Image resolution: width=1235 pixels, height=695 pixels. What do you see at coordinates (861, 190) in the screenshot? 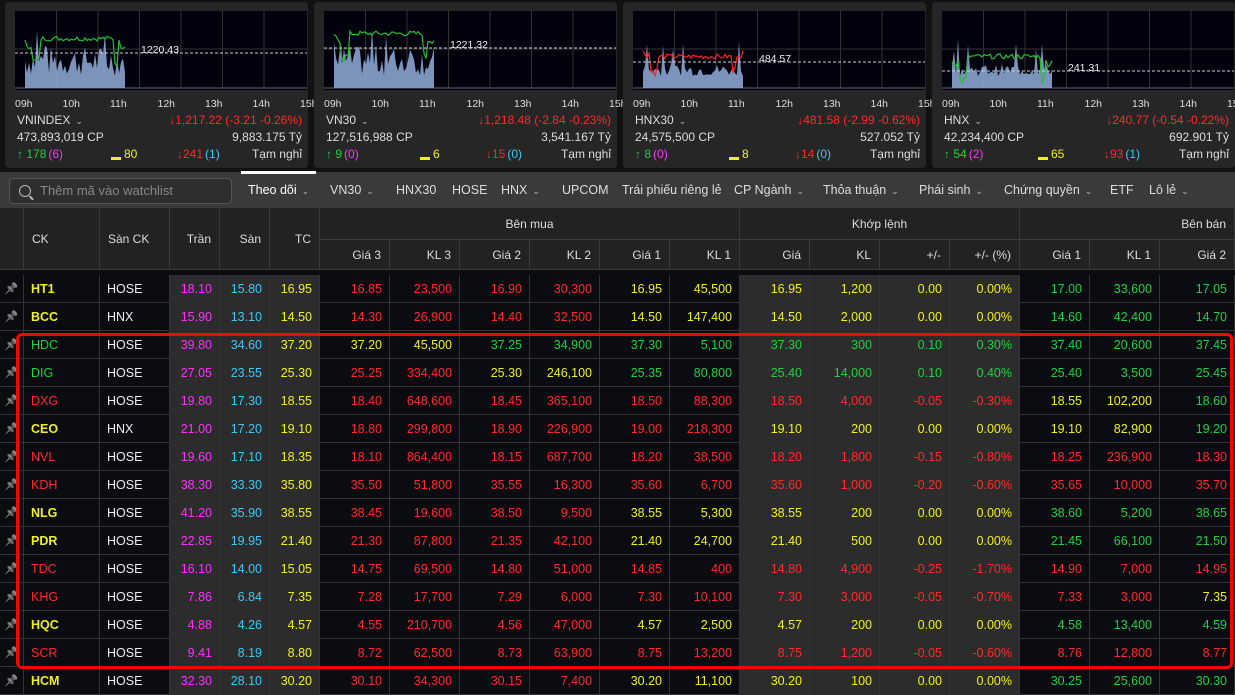
I see `tab-thỏa-thuận: Thỏa thuận ⌄` at bounding box center [861, 190].